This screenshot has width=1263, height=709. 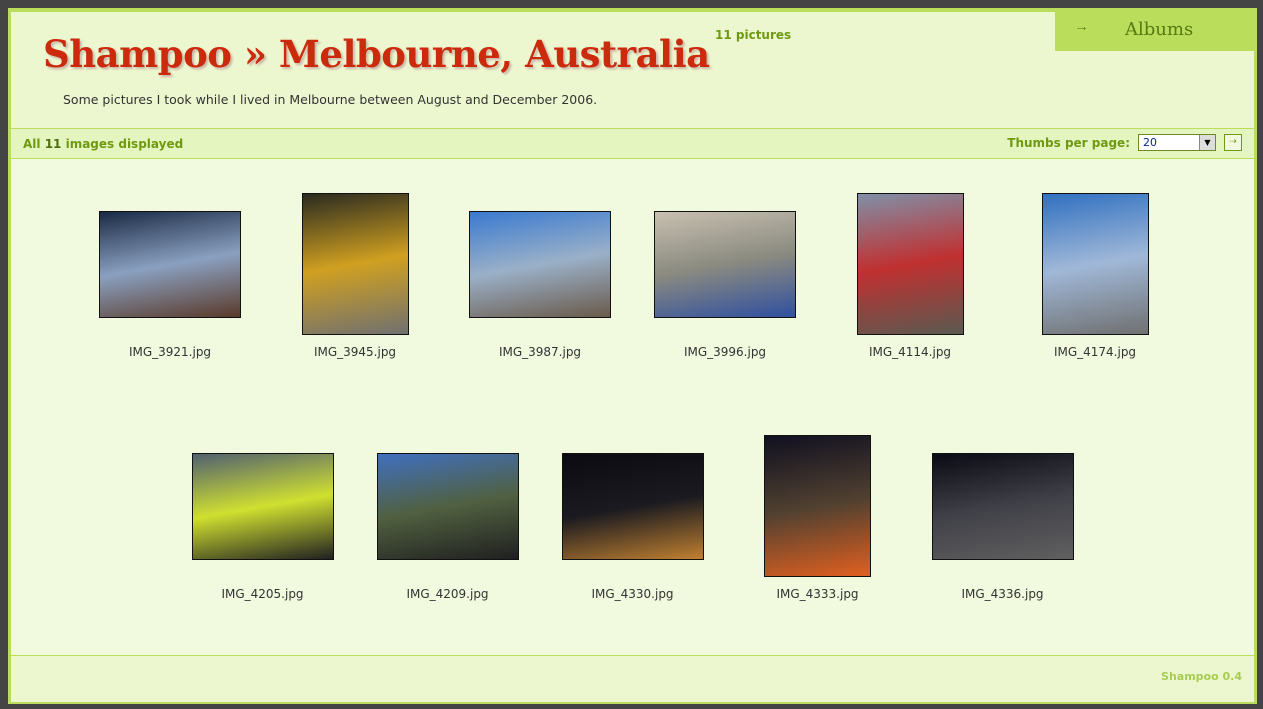 I want to click on chevron-down-icon: ▼, so click(x=1207, y=142).